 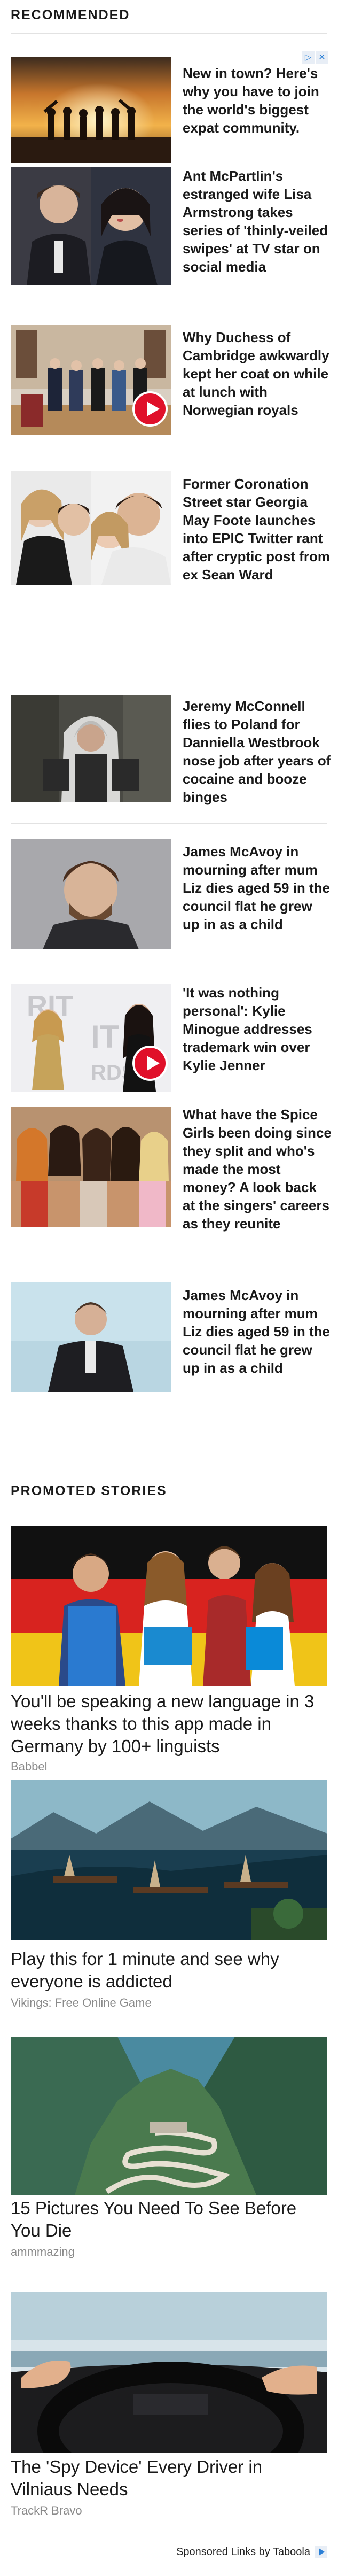 I want to click on sponsored-label: Sponsored Links by Taboola, so click(x=243, y=2552).